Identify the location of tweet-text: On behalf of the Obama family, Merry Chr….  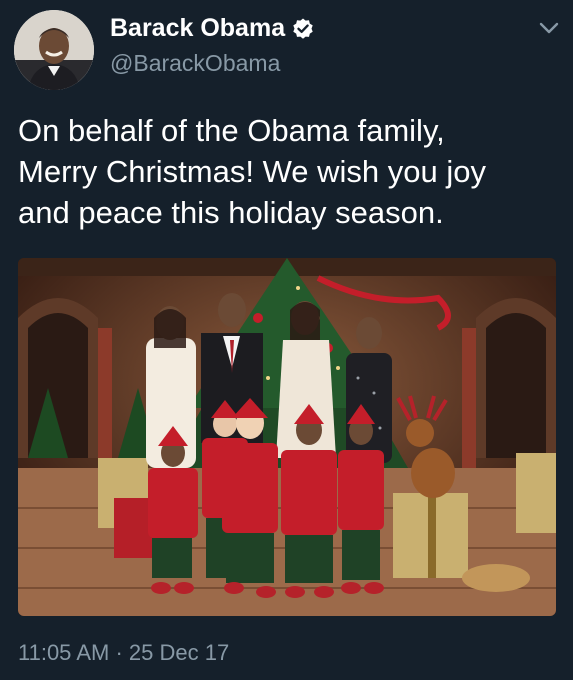
(252, 171).